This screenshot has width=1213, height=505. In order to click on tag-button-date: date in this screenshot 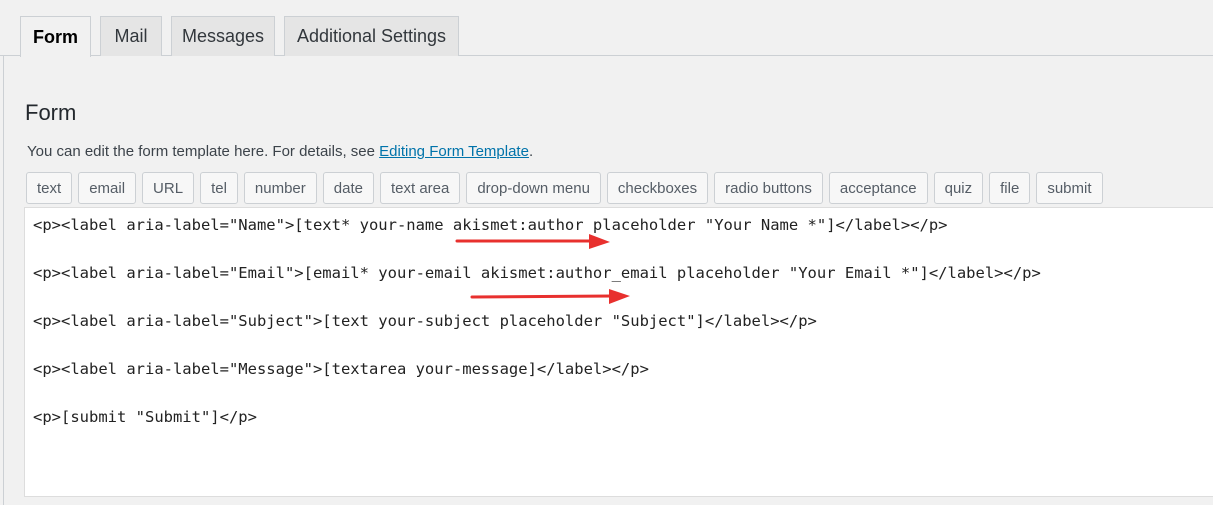, I will do `click(348, 188)`.